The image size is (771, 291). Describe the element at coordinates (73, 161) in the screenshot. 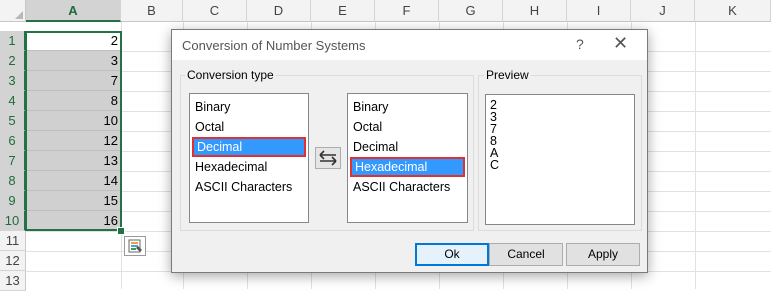

I see `cell-a7: 13` at that location.